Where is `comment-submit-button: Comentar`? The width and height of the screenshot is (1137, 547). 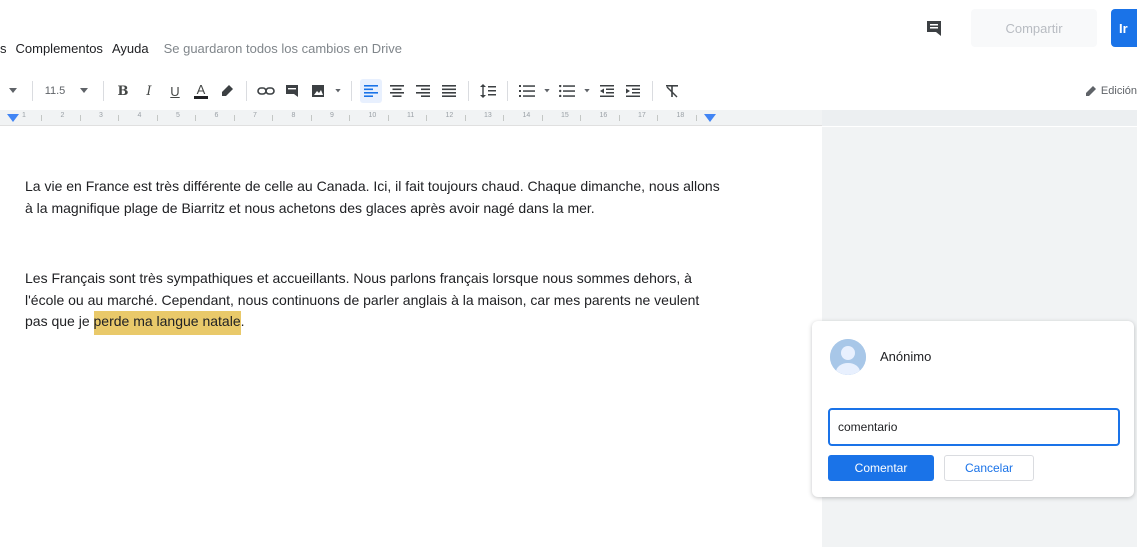 comment-submit-button: Comentar is located at coordinates (881, 468).